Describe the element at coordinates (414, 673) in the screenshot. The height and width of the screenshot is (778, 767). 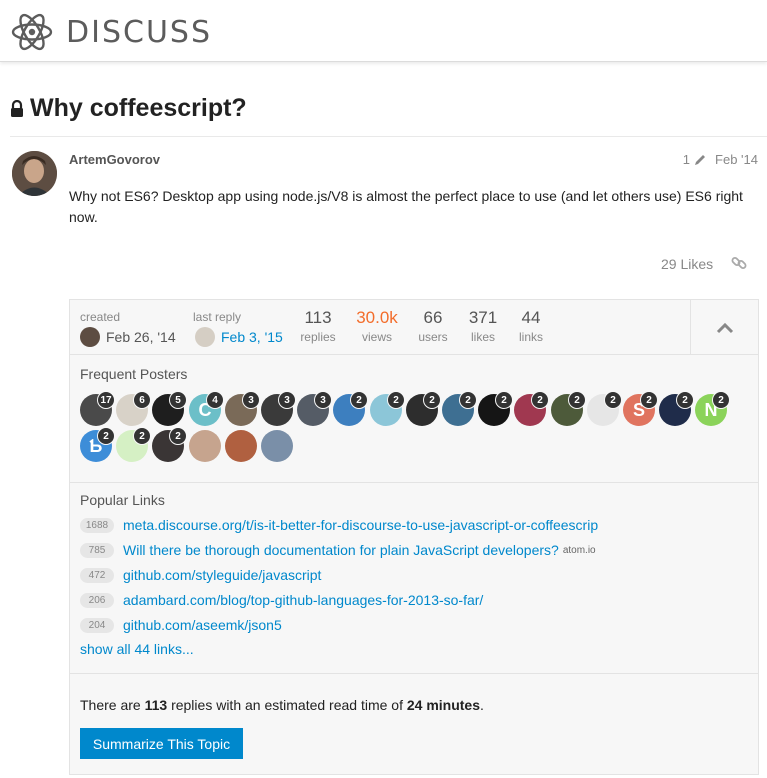
I see `links-divider` at that location.